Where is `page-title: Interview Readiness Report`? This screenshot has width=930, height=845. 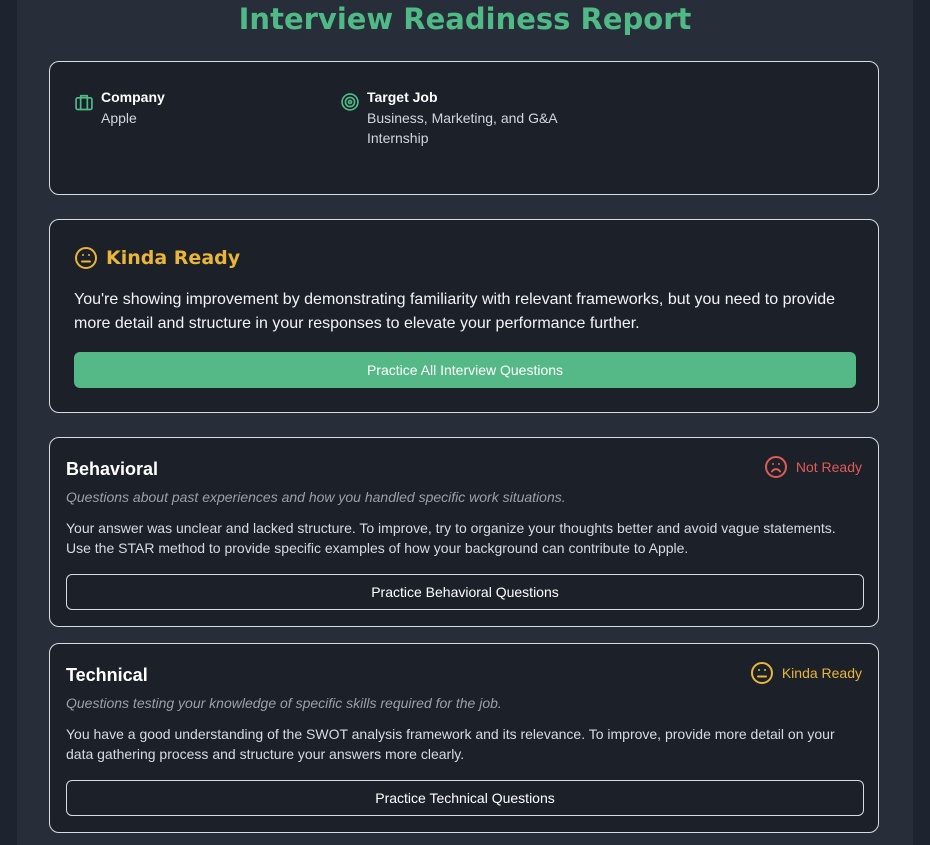 page-title: Interview Readiness Report is located at coordinates (465, 19).